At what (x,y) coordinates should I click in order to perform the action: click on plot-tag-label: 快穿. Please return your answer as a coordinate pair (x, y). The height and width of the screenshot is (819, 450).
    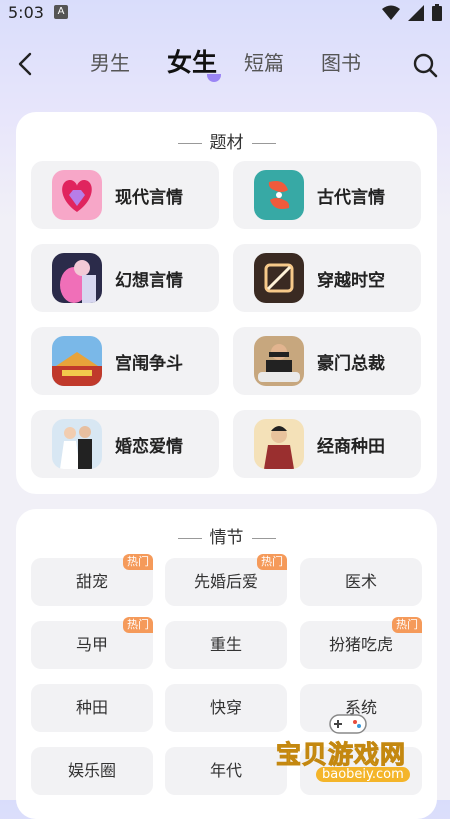
    Looking at the image, I should click on (225, 707).